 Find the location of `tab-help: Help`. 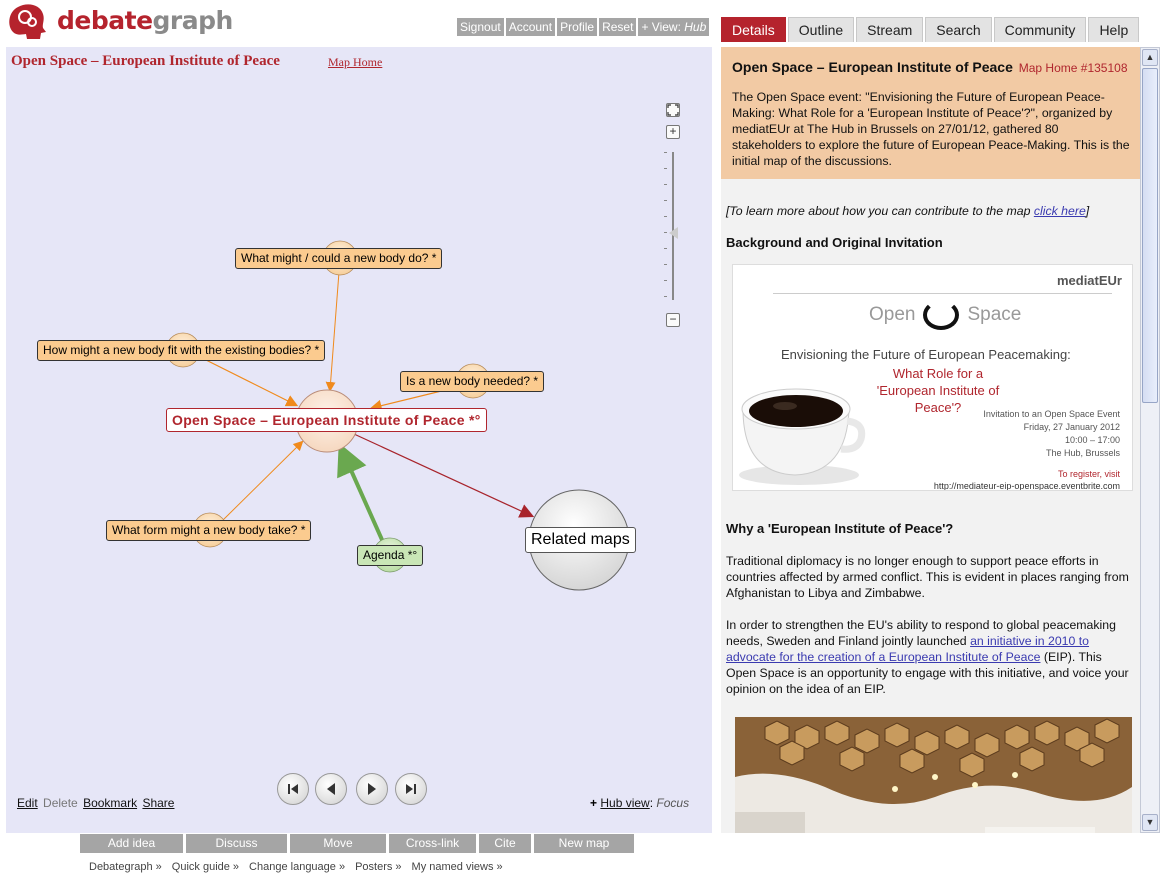

tab-help: Help is located at coordinates (1114, 29).